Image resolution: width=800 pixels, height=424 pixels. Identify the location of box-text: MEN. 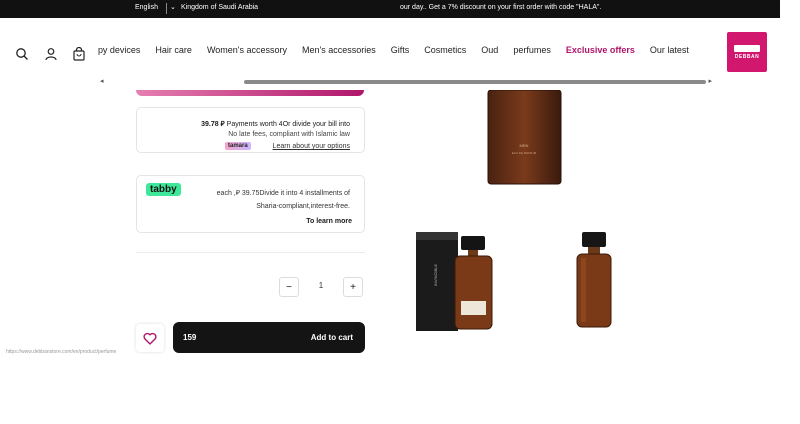
(524, 145).